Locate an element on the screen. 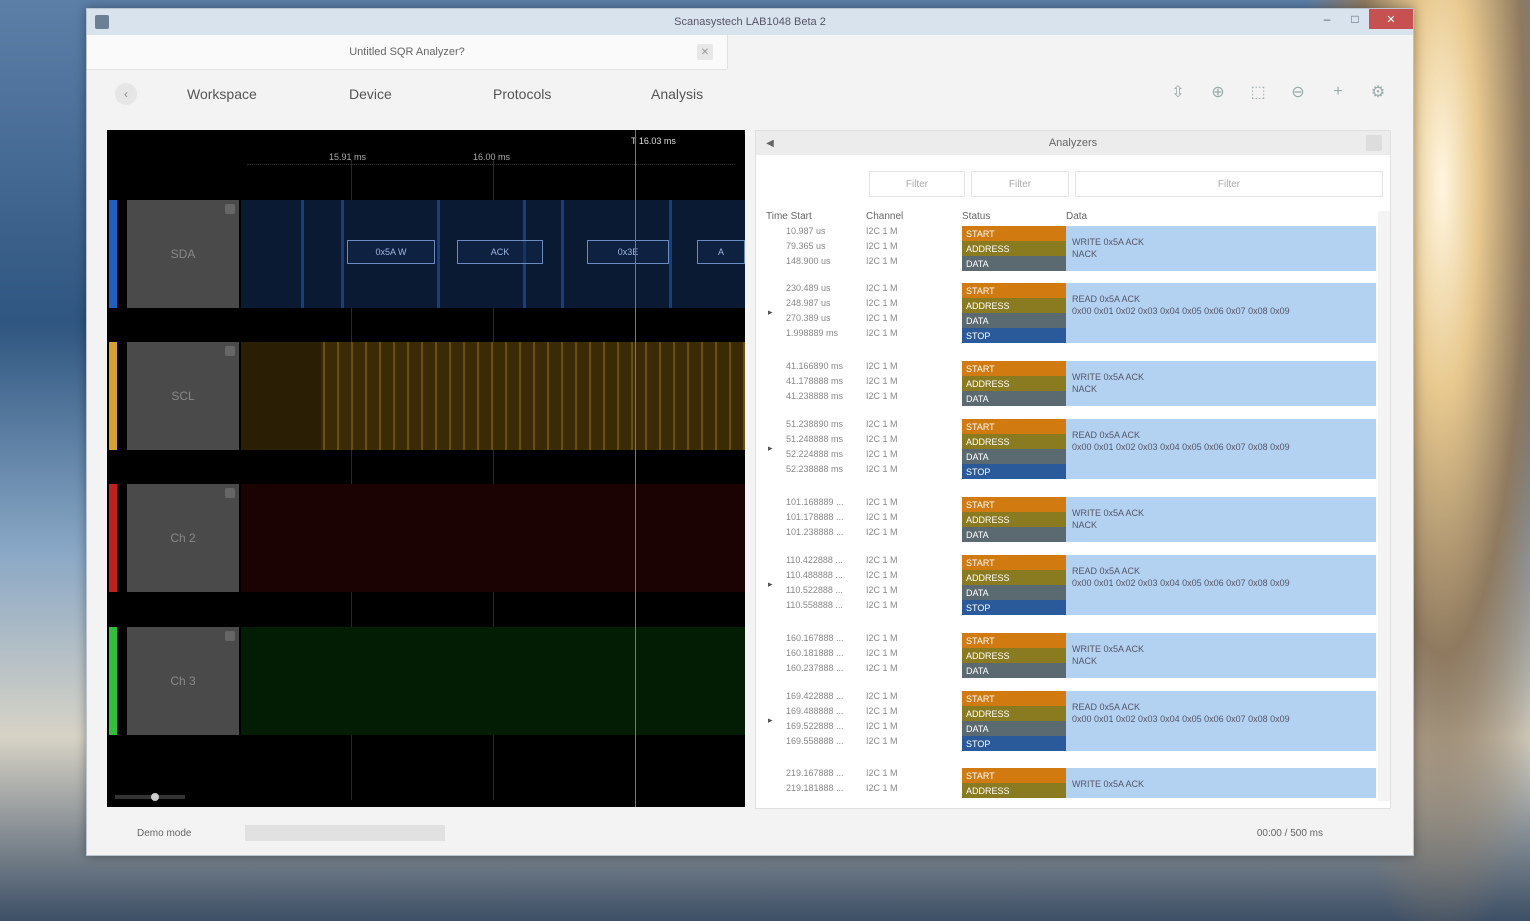 This screenshot has width=1530, height=921. channel-label-box: Ch 3 is located at coordinates (183, 681).